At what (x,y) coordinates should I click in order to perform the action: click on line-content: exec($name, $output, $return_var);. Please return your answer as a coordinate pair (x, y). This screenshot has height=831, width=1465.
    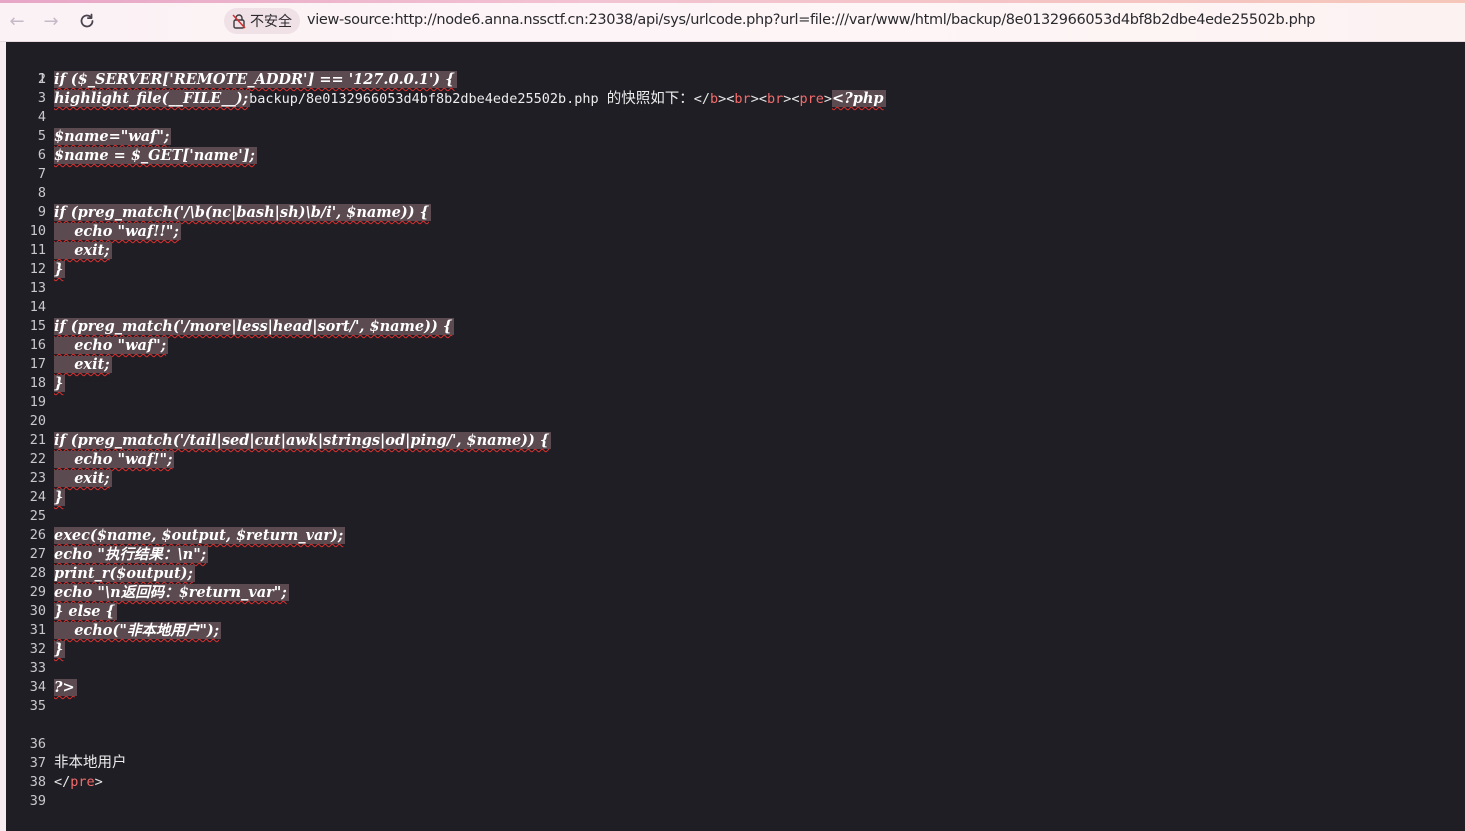
    Looking at the image, I should click on (200, 536).